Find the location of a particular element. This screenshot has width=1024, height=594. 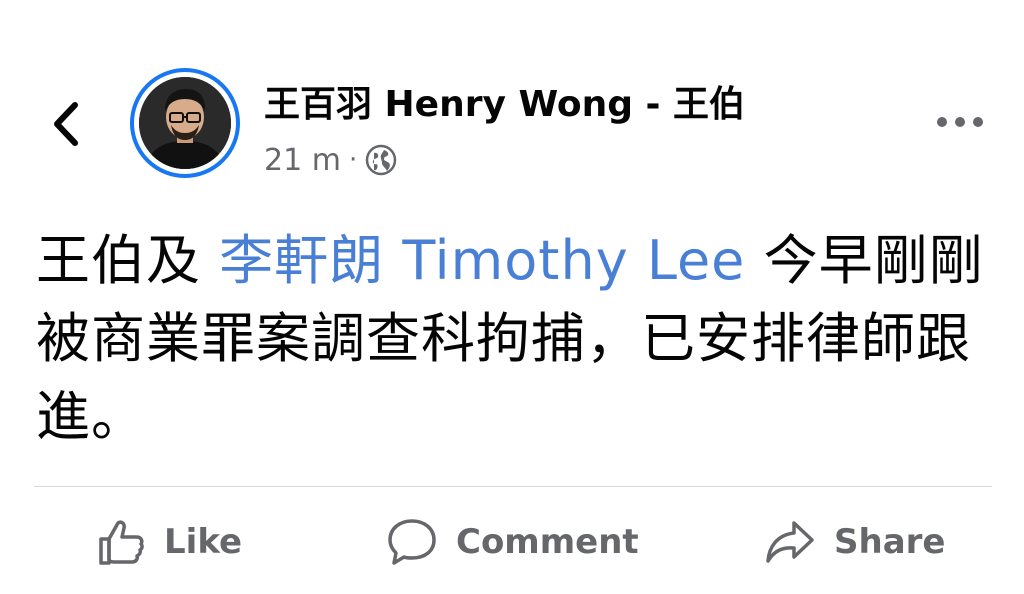

share-label: Share is located at coordinates (890, 542).